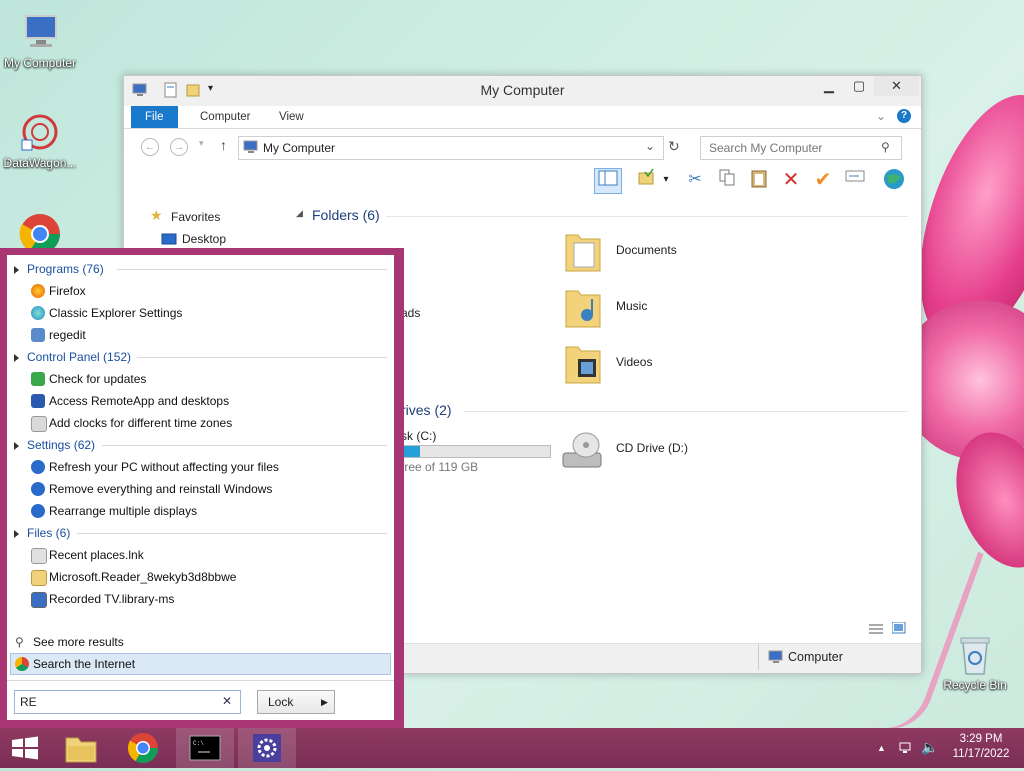  I want to click on see-more-results: ⚲ See more results, so click(200, 642).